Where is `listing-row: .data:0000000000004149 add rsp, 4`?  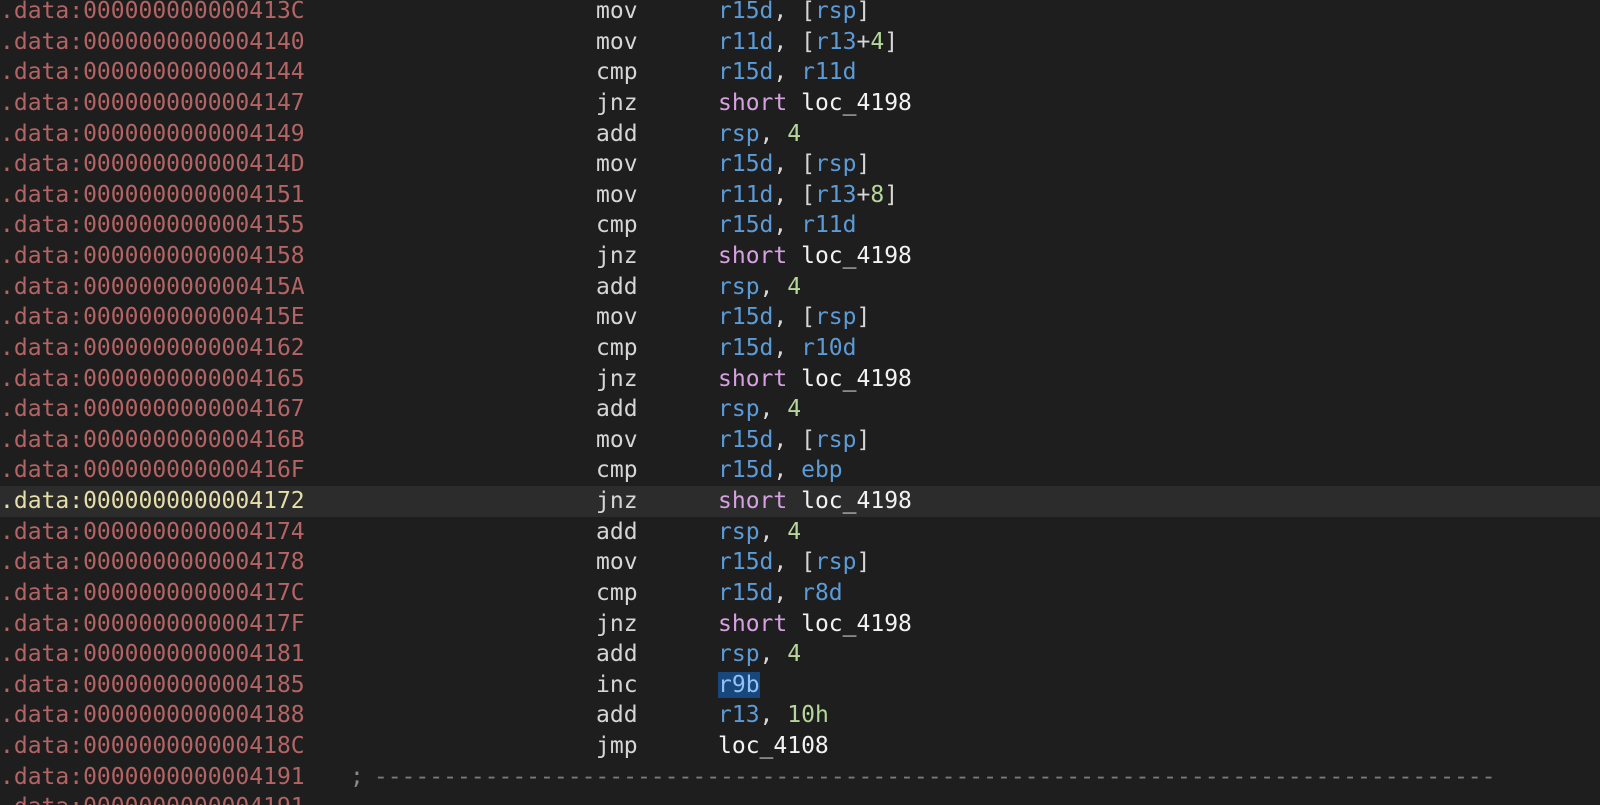 listing-row: .data:0000000000004149 add rsp, 4 is located at coordinates (800, 134).